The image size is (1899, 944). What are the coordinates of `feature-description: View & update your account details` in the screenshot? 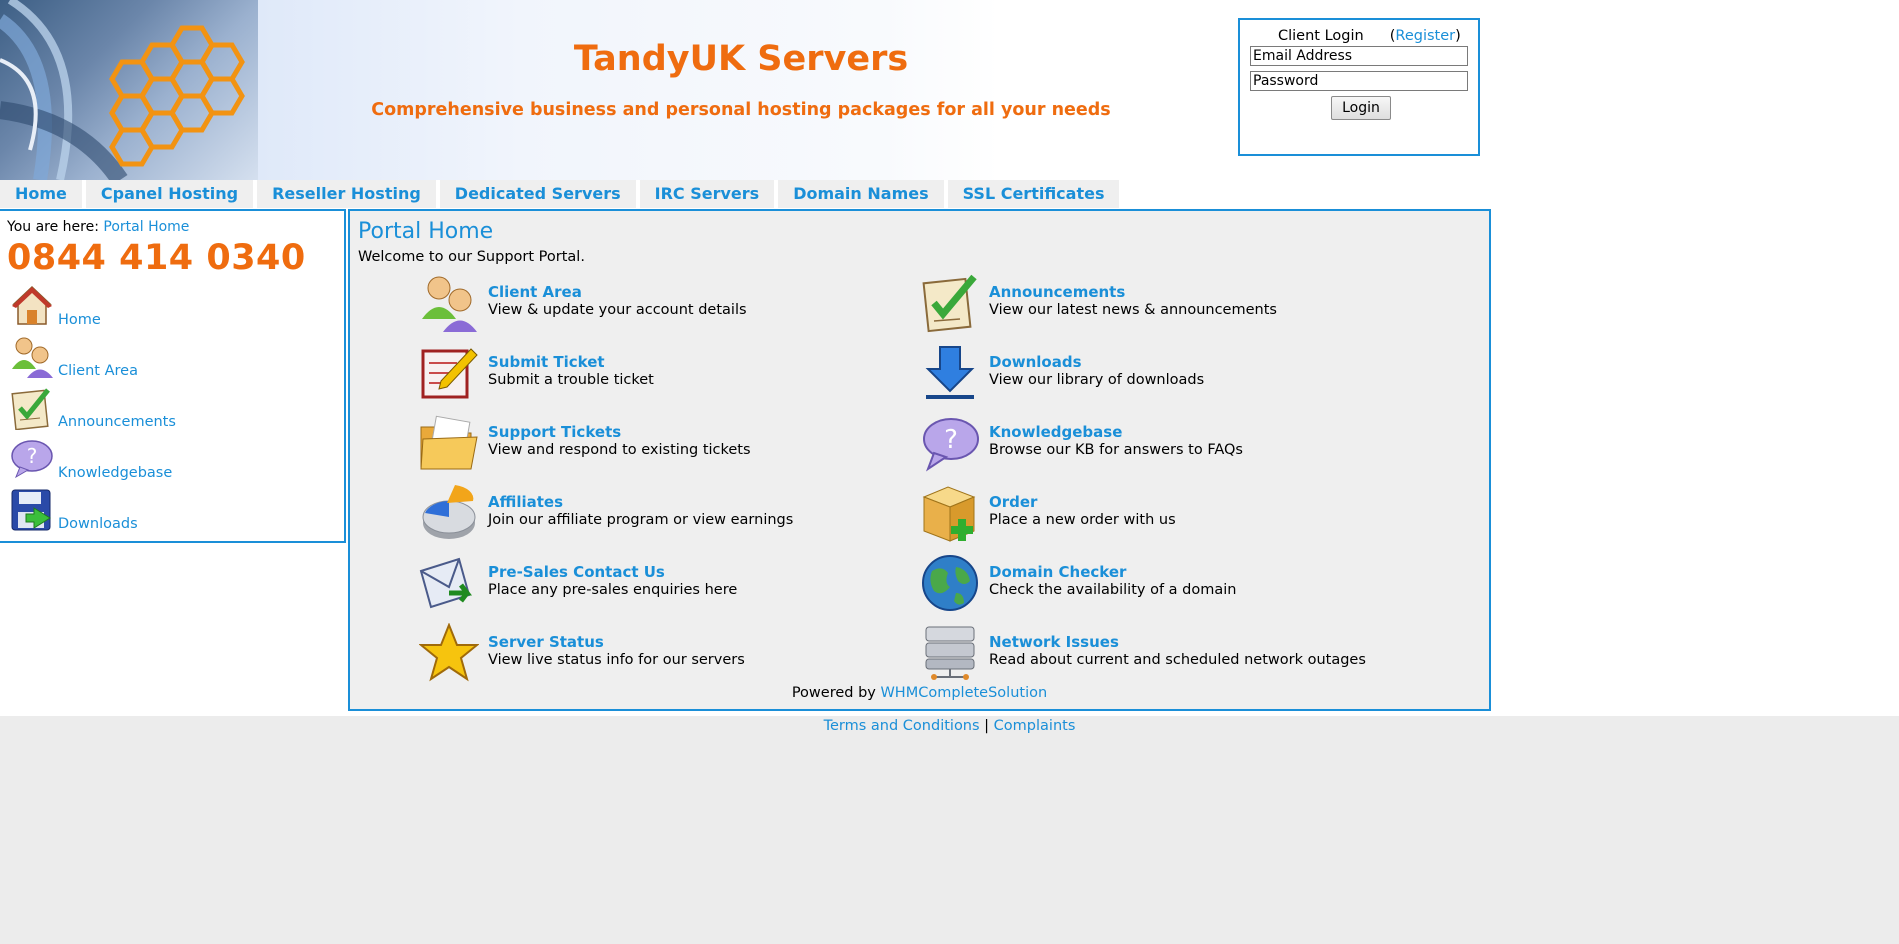 It's located at (617, 310).